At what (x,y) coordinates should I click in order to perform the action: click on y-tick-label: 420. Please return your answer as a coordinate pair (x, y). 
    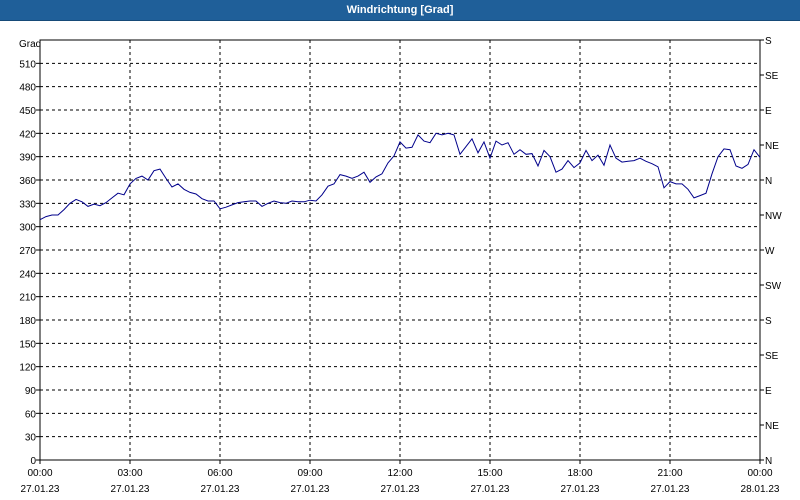
    Looking at the image, I should click on (27, 134).